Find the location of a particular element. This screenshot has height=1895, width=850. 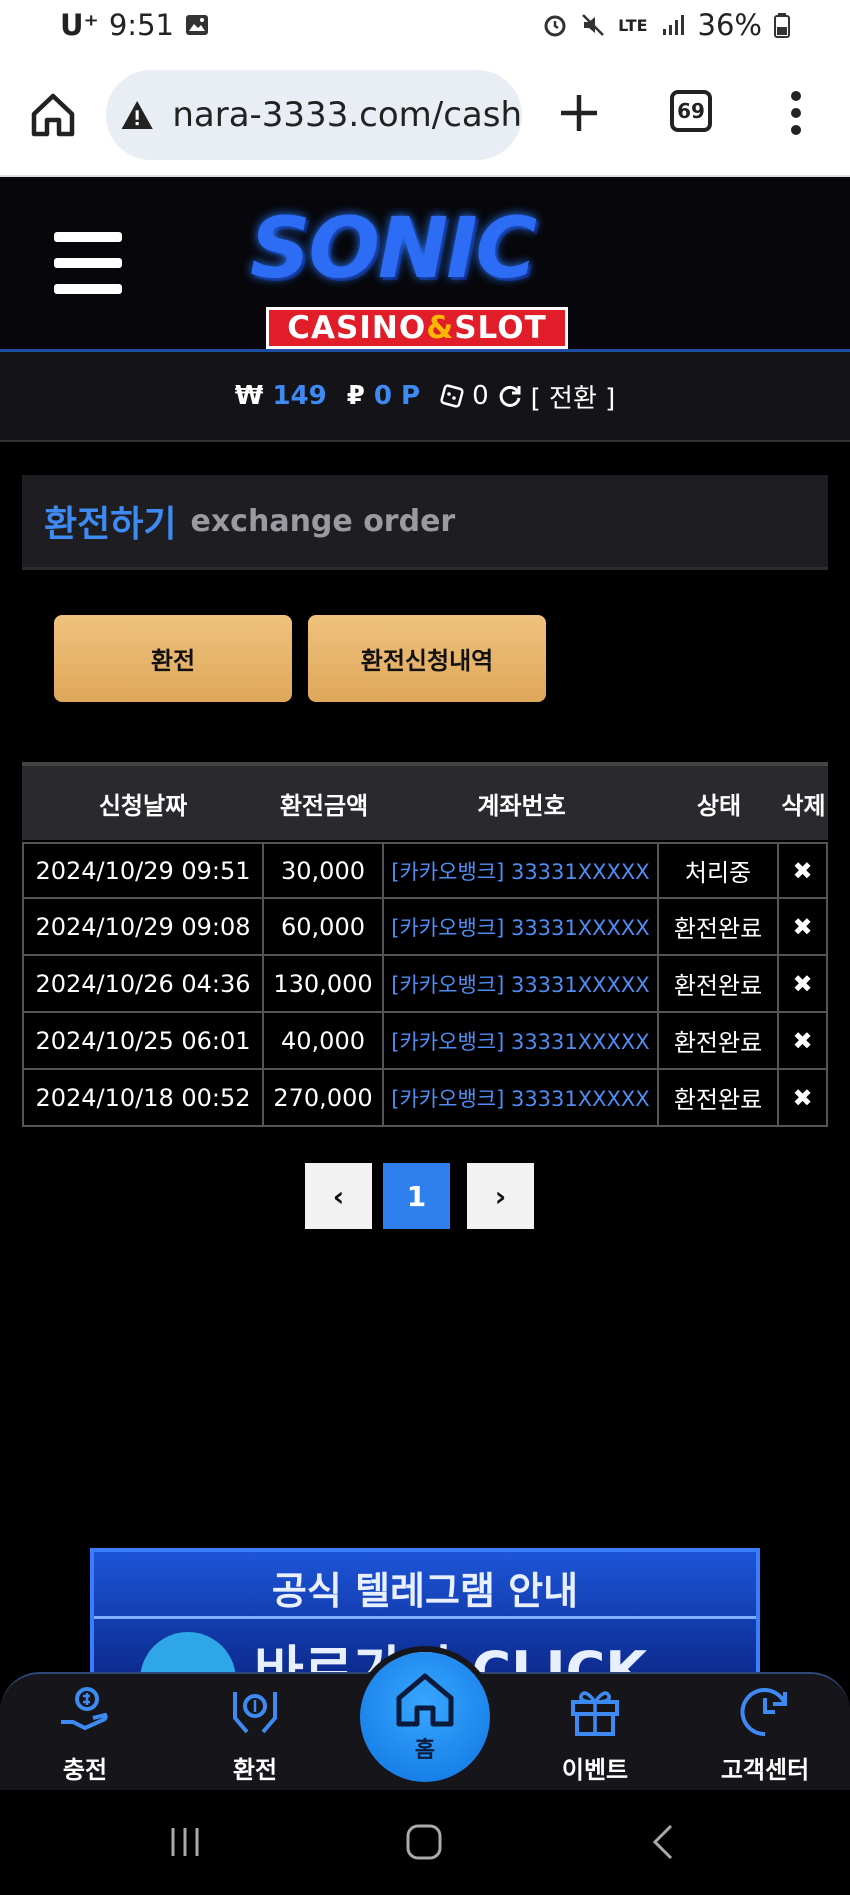

table-header: 신청날짜 환전금액 계좌번호 상태 삭제 is located at coordinates (425, 801).